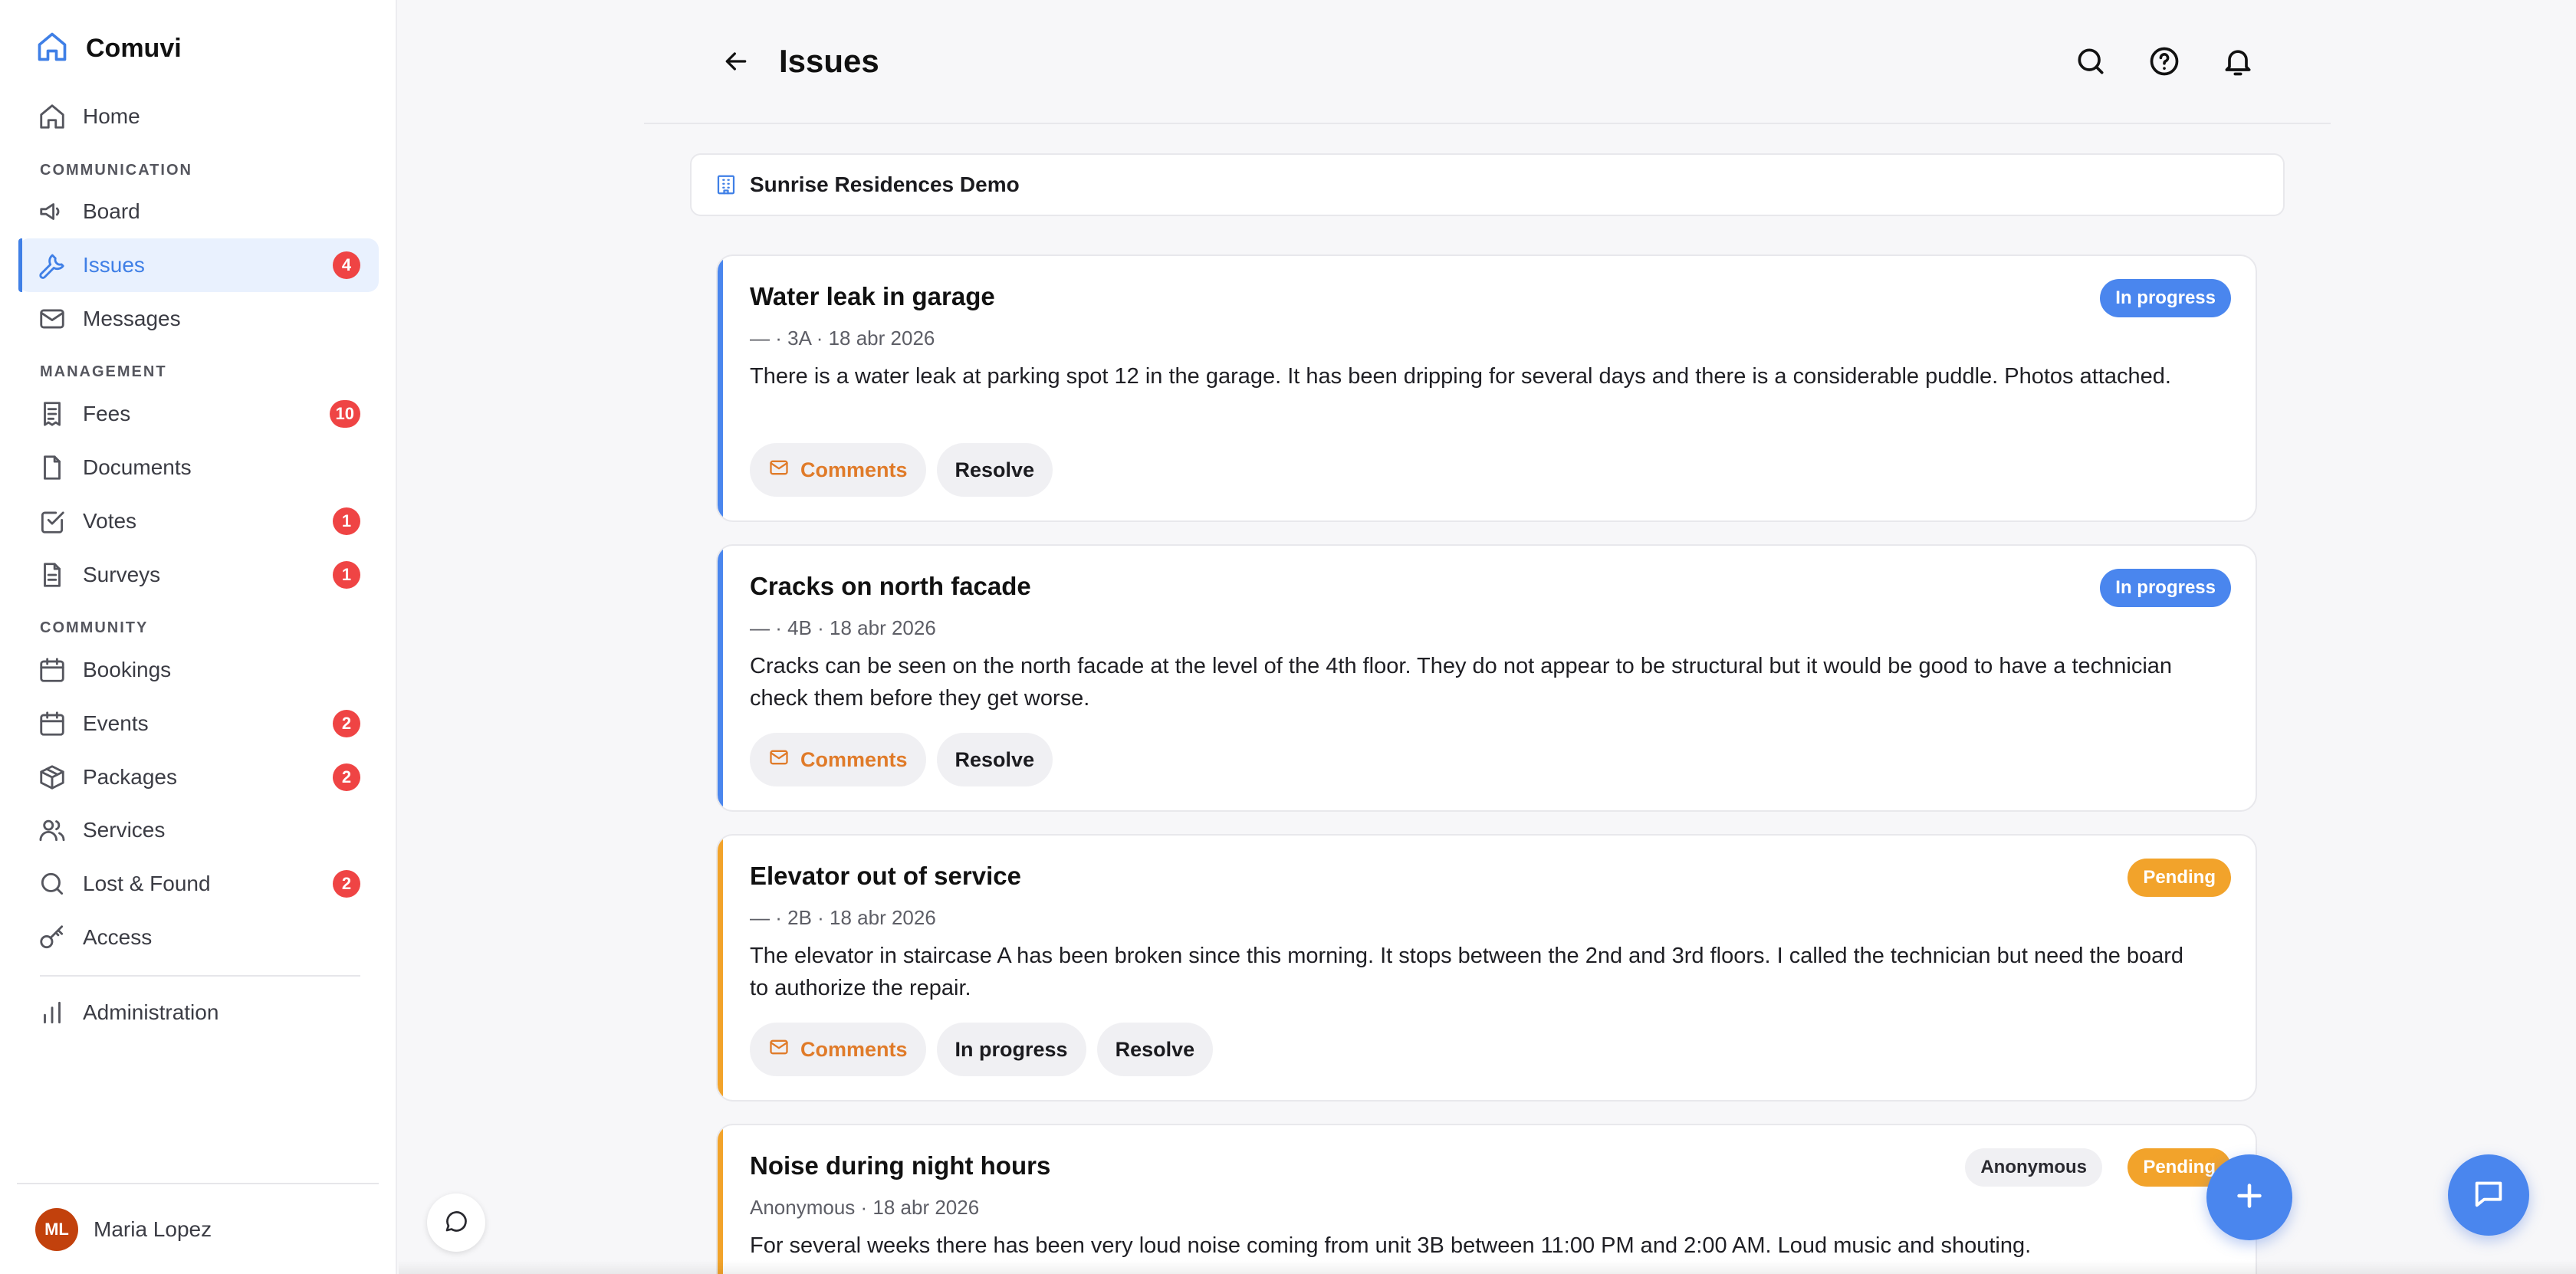 The height and width of the screenshot is (1274, 2576). I want to click on notifications-button, so click(2238, 63).